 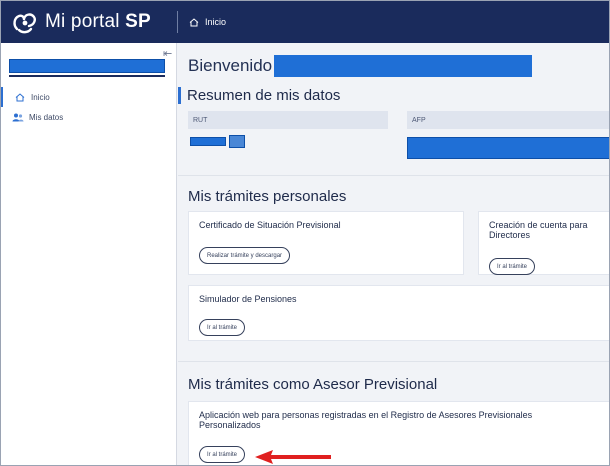 What do you see at coordinates (538, 230) in the screenshot?
I see `card-title: Creación de cuenta para Directores` at bounding box center [538, 230].